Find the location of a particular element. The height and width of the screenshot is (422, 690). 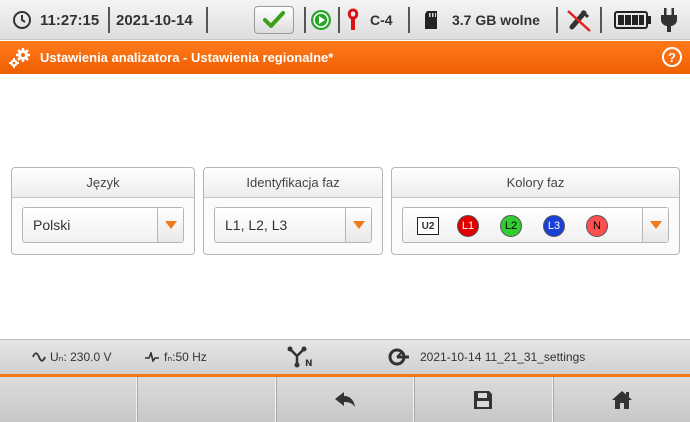

language-dropdown: Polski is located at coordinates (103, 225).